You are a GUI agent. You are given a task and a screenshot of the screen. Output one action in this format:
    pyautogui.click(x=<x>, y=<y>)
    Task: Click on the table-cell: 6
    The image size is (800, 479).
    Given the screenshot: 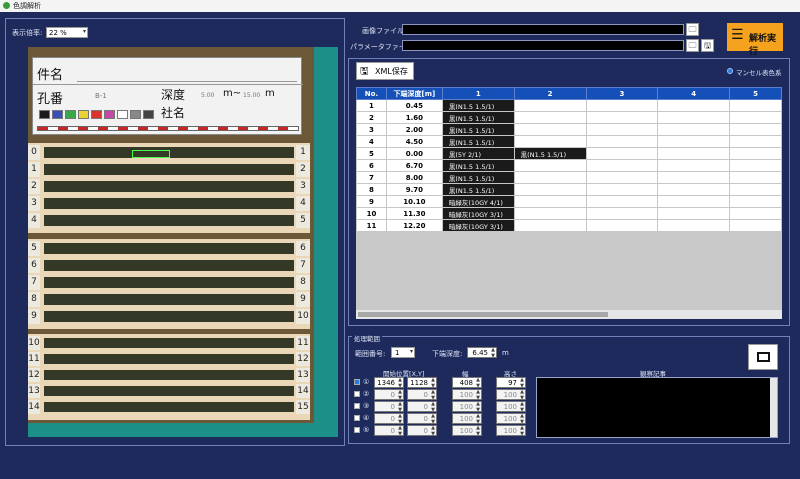 What is the action you would take?
    pyautogui.click(x=371, y=165)
    